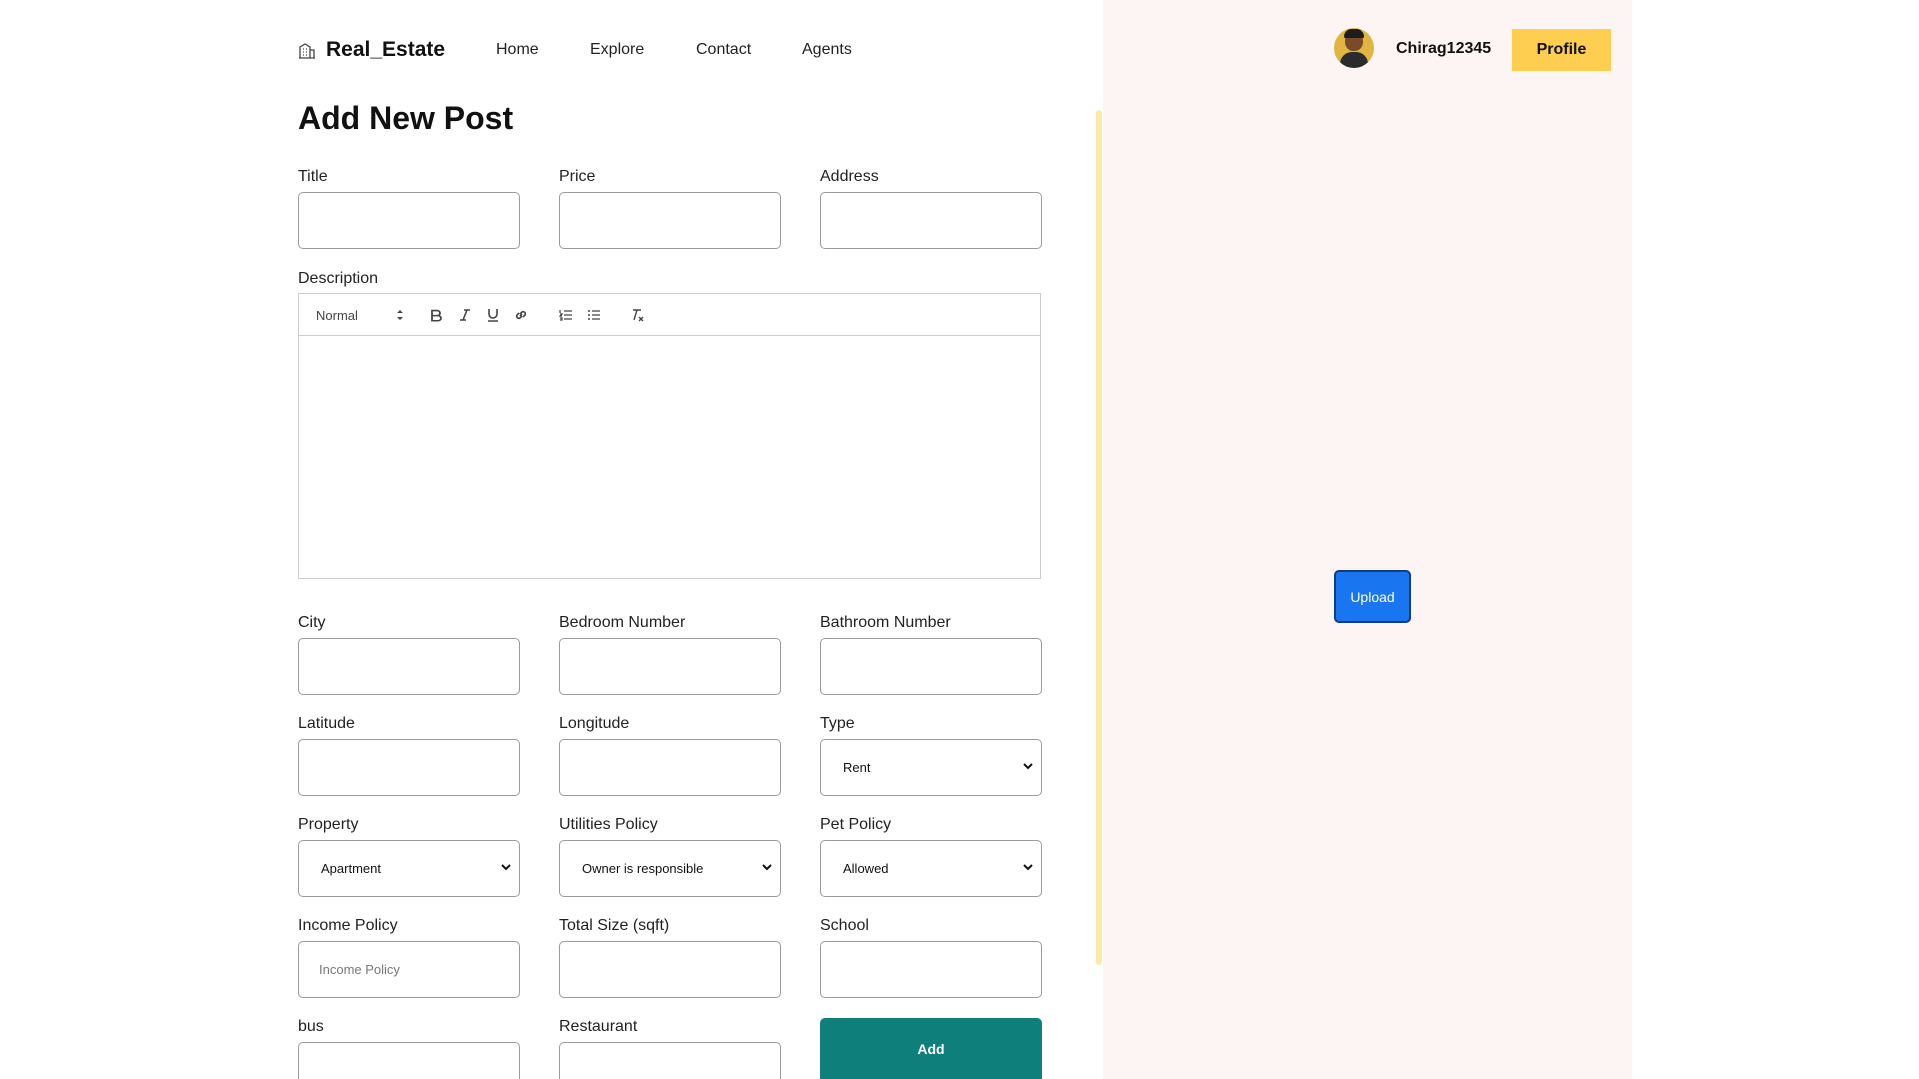  Describe the element at coordinates (400, 315) in the screenshot. I see `updown-icon` at that location.